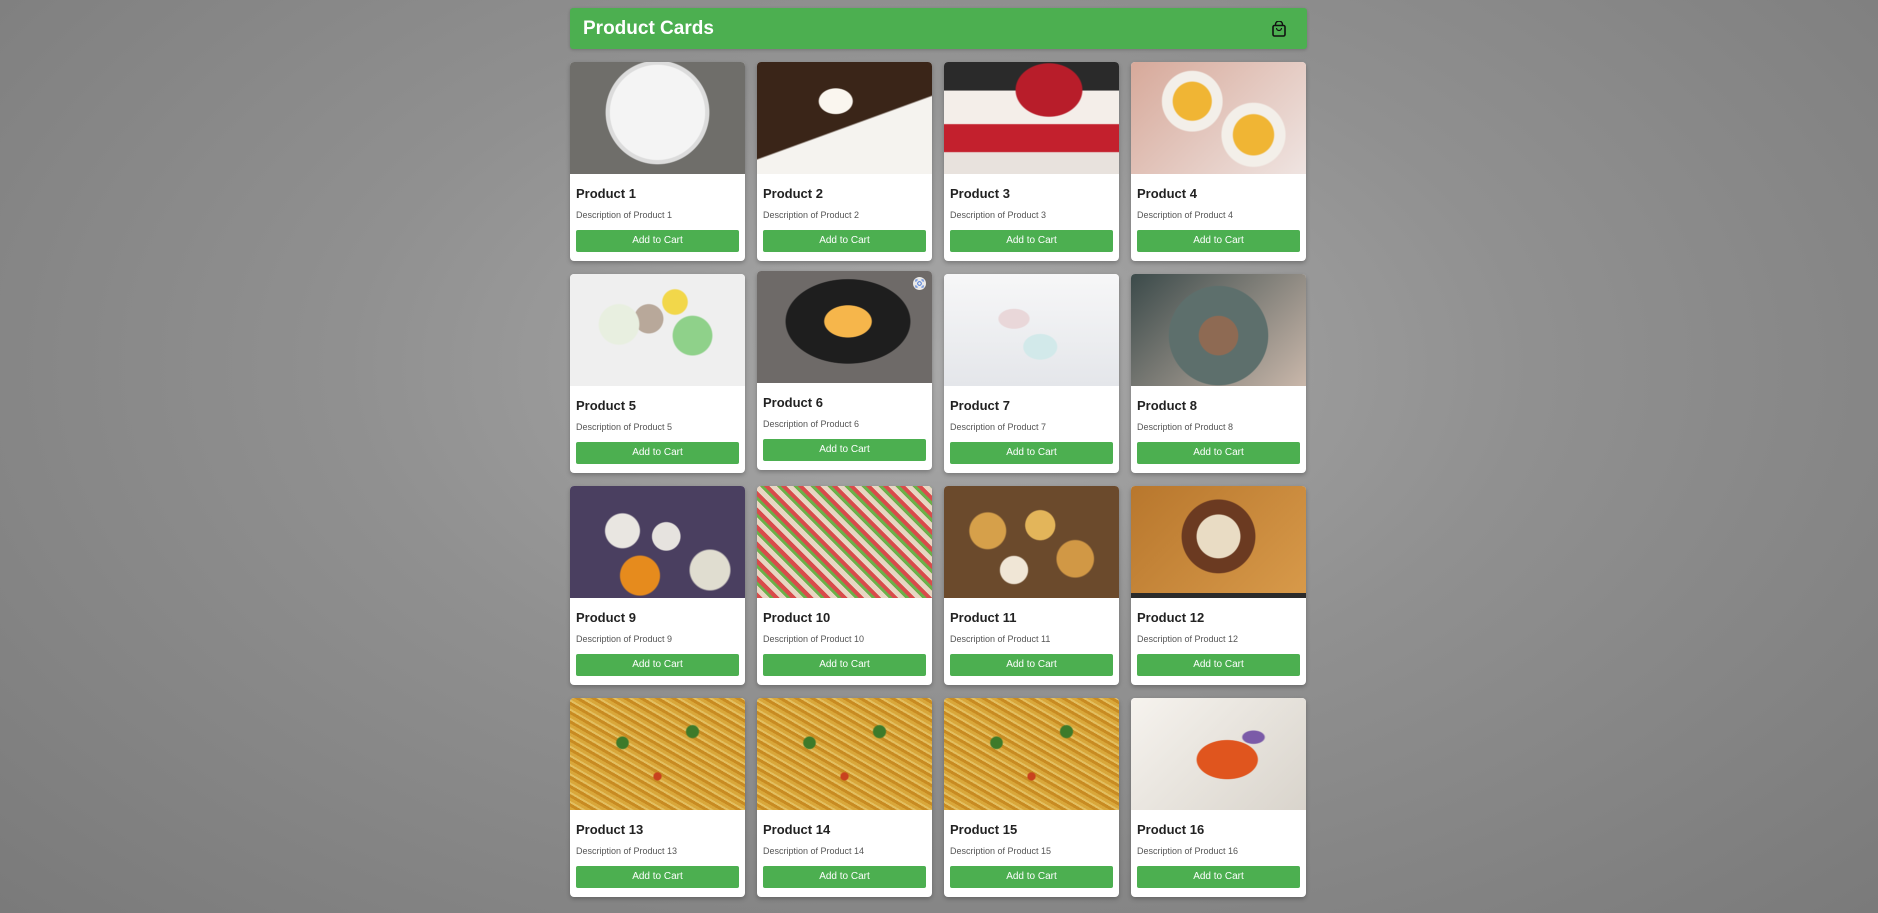 The width and height of the screenshot is (1878, 913). Describe the element at coordinates (998, 215) in the screenshot. I see `product-description: Description of Product 3` at that location.